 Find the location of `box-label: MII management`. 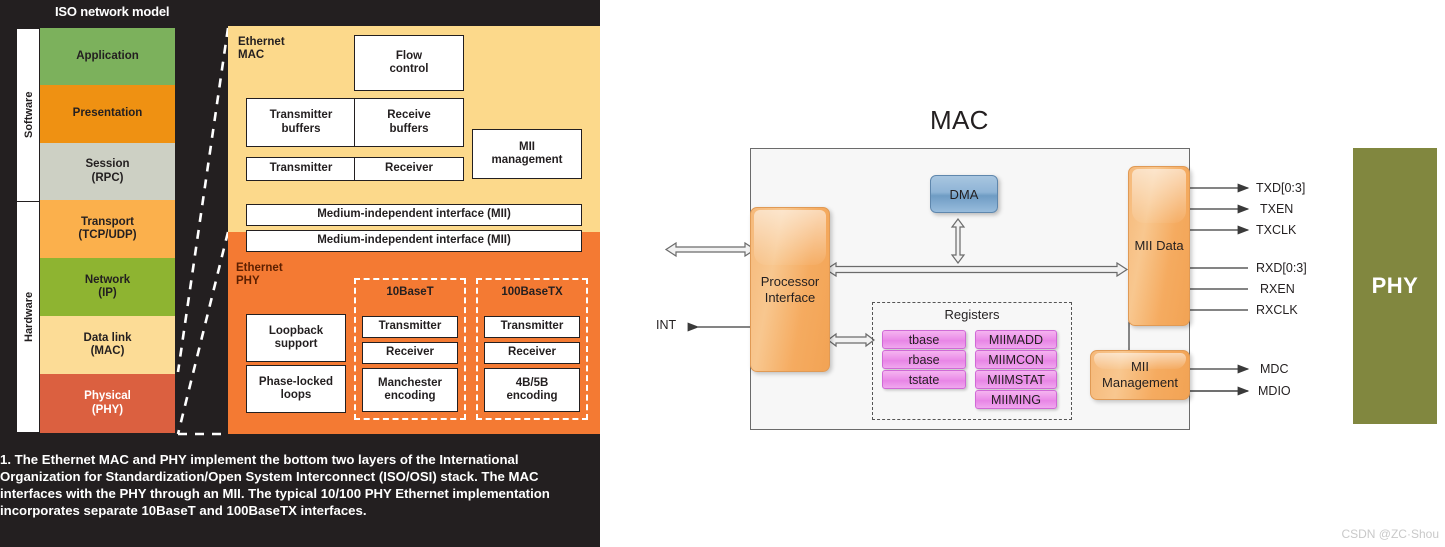

box-label: MII management is located at coordinates (527, 153).